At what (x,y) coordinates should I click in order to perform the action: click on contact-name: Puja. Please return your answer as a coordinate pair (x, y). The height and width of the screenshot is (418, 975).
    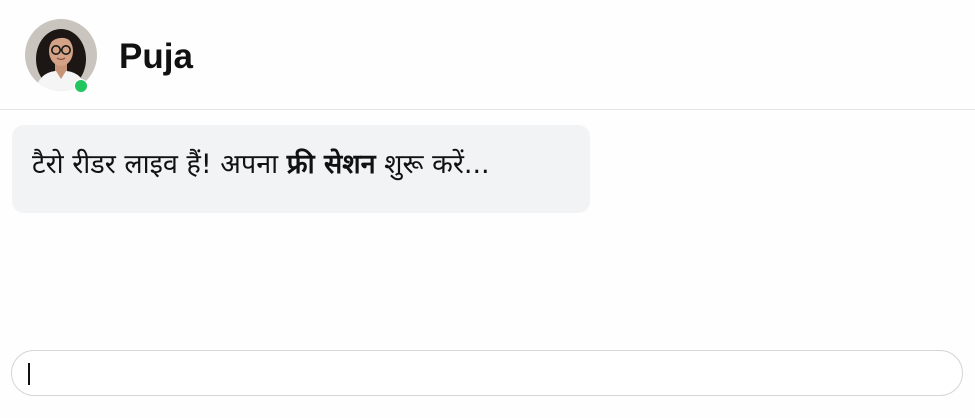
    Looking at the image, I should click on (156, 56).